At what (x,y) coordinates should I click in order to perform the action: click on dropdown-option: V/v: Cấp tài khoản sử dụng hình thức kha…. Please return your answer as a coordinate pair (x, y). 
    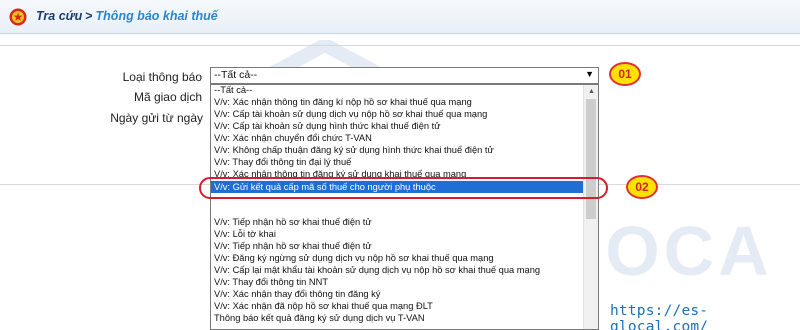
    Looking at the image, I should click on (397, 126).